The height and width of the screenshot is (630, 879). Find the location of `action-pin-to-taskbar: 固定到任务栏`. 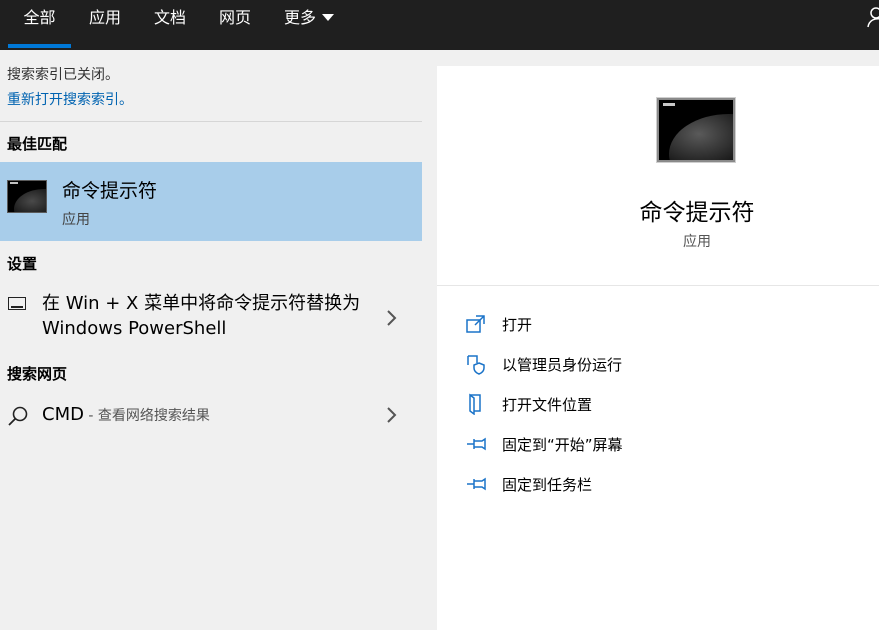

action-pin-to-taskbar: 固定到任务栏 is located at coordinates (665, 484).